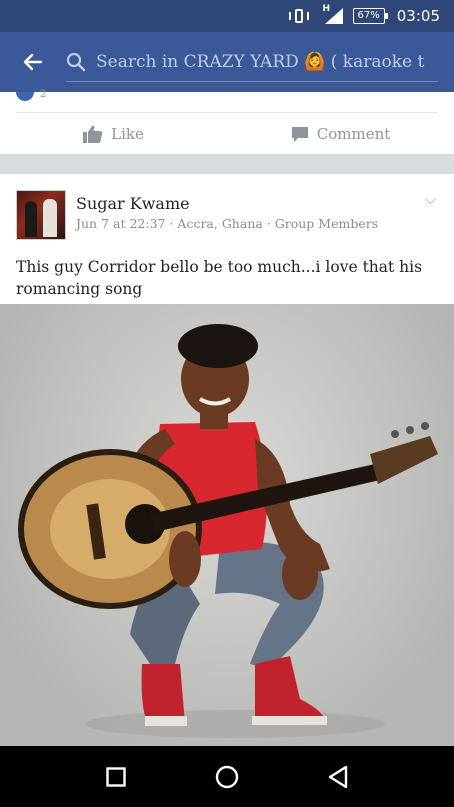  I want to click on post-audience: Group Members, so click(326, 223).